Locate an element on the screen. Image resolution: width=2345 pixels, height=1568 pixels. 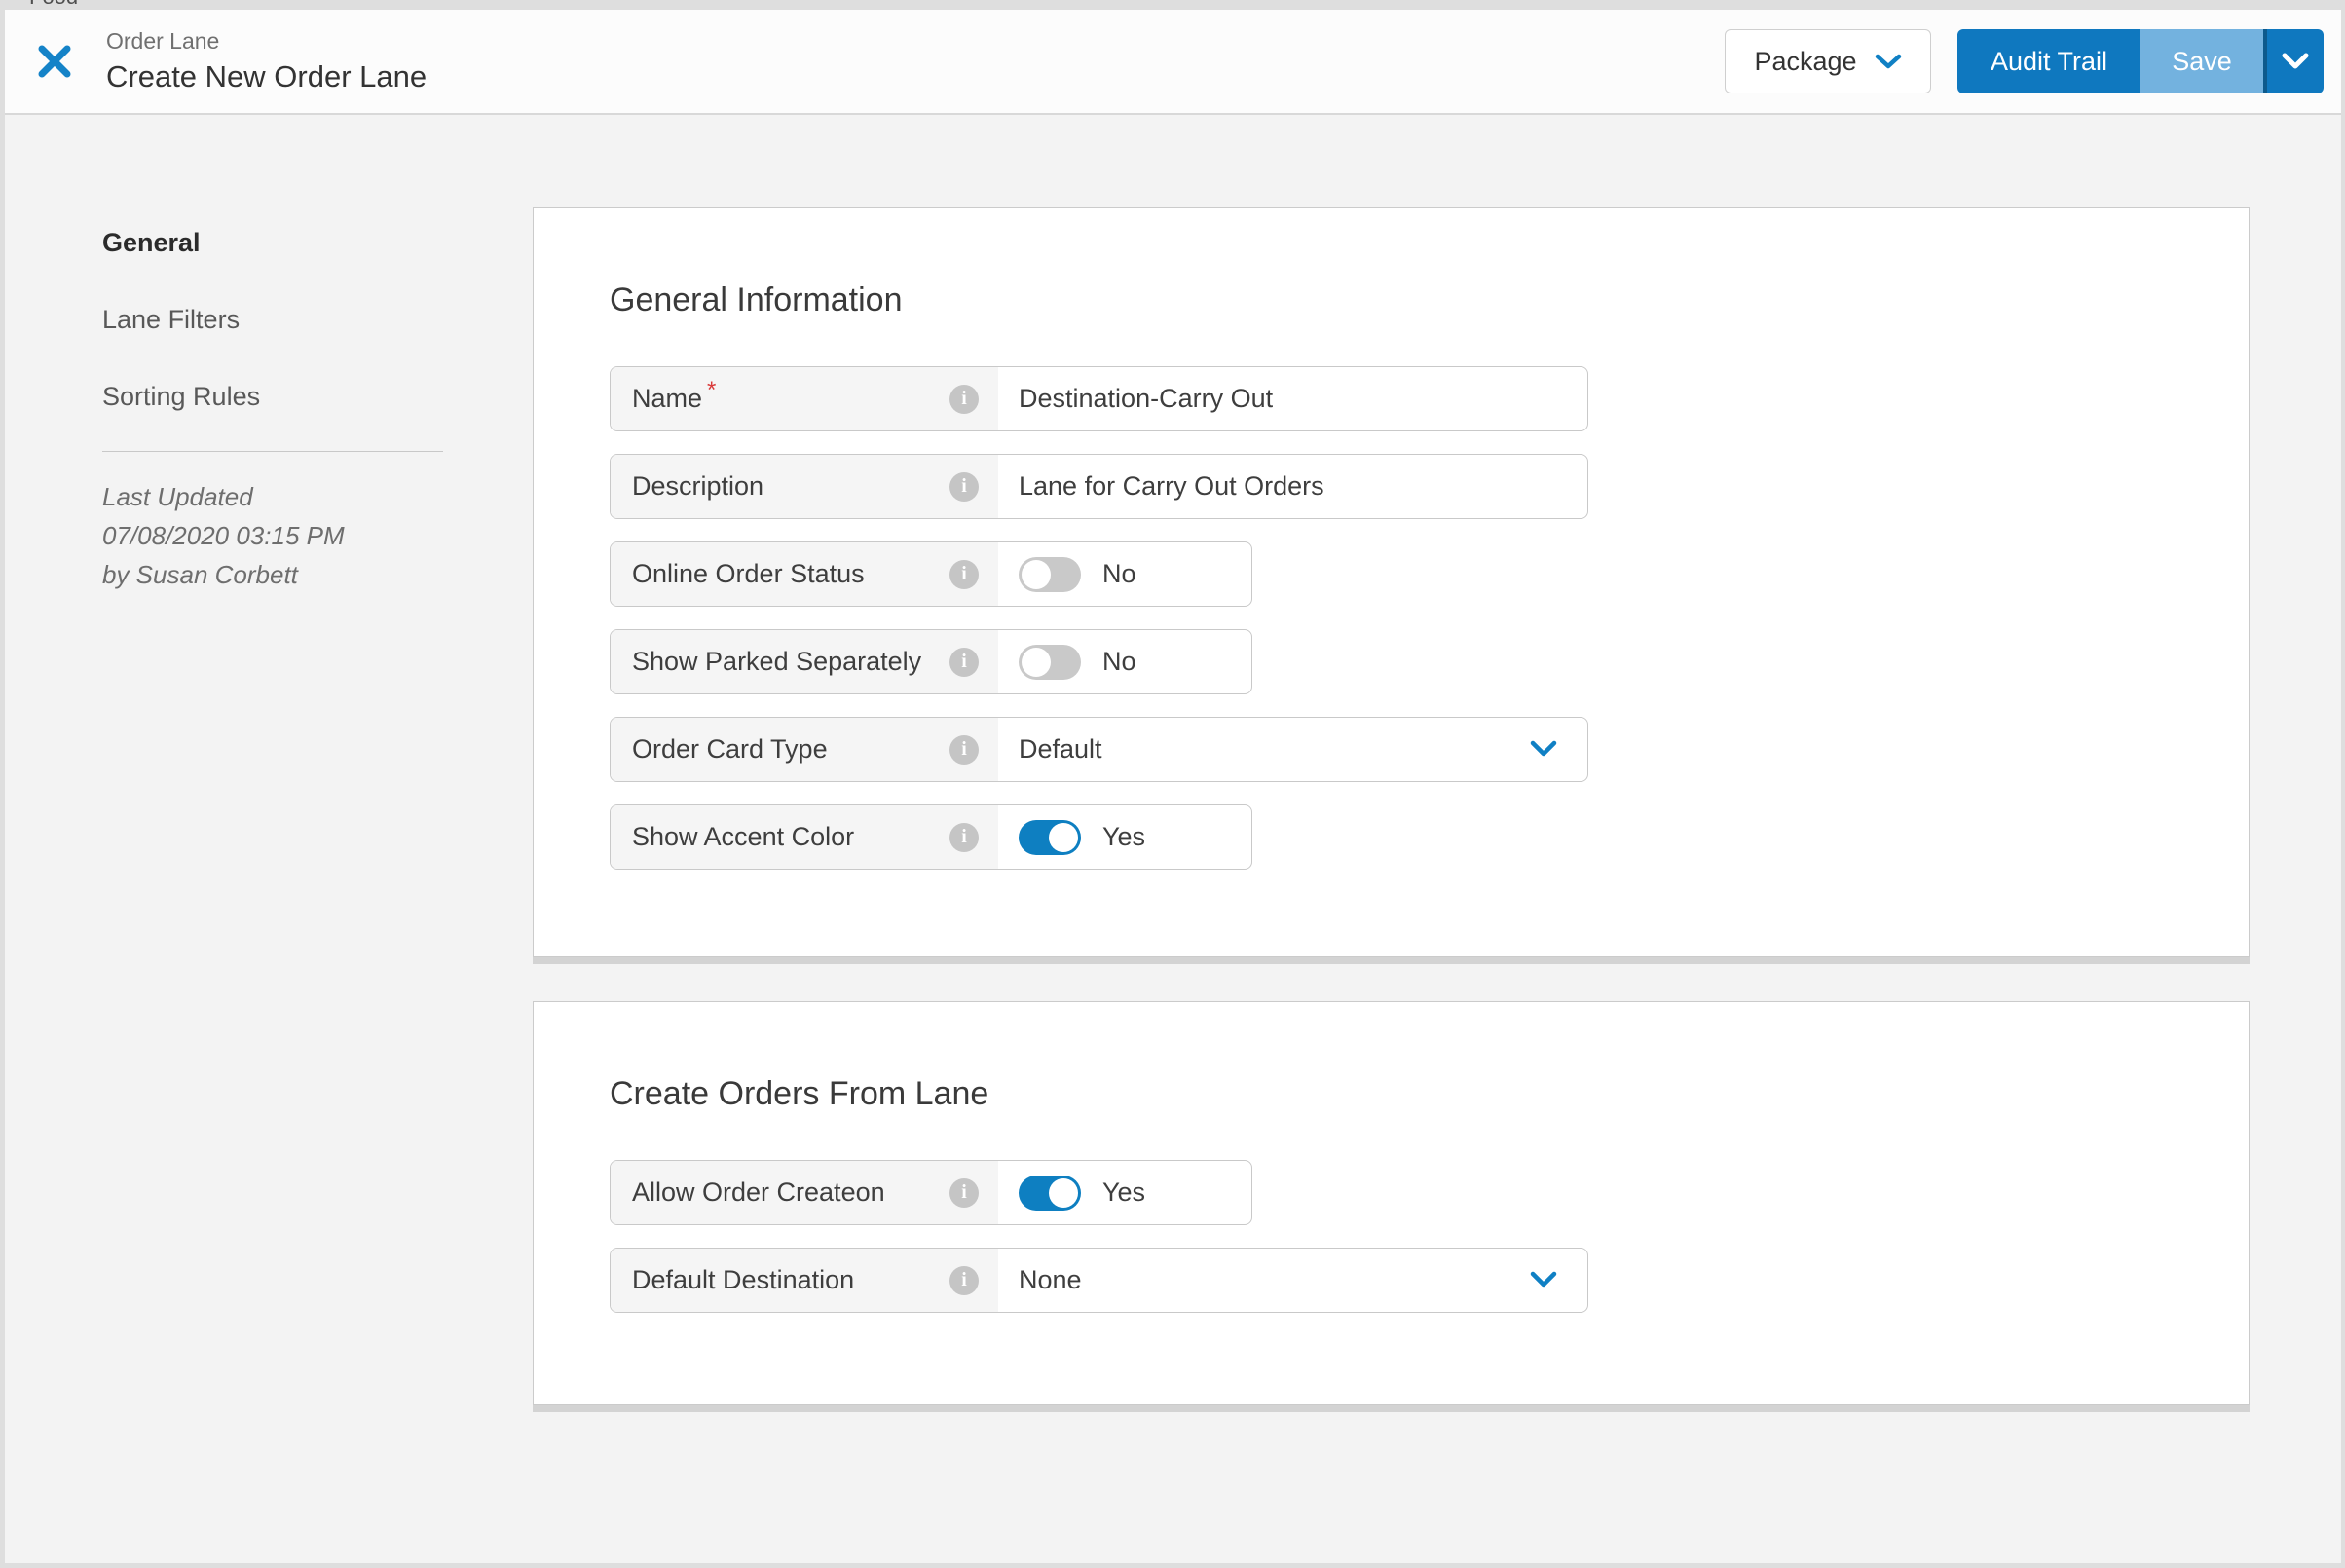
show-accent-color-toggle is located at coordinates (1050, 837).